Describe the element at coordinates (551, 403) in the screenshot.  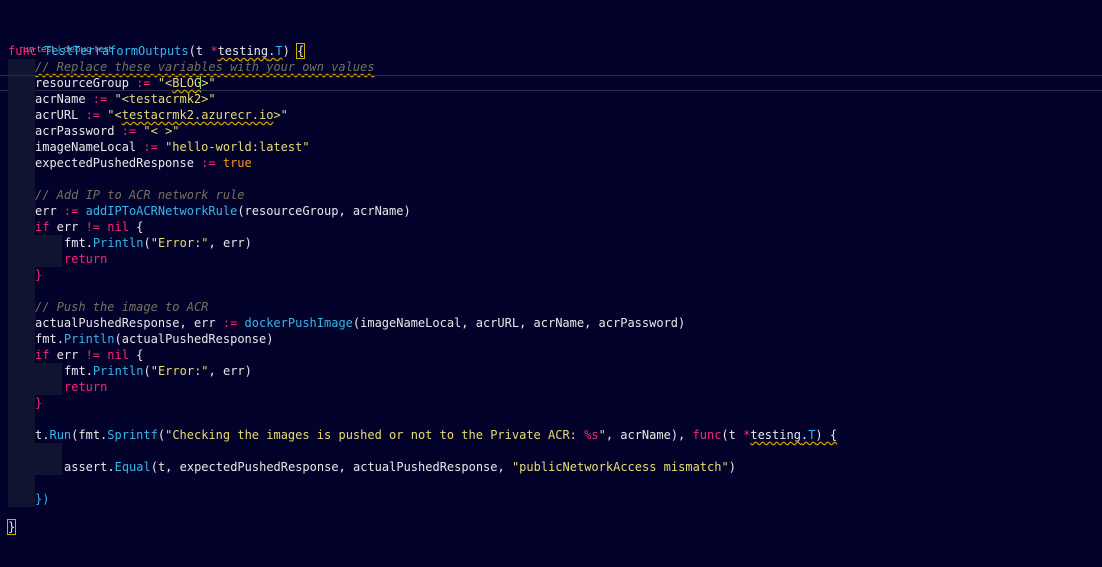
I see `code-line-23: }` at that location.